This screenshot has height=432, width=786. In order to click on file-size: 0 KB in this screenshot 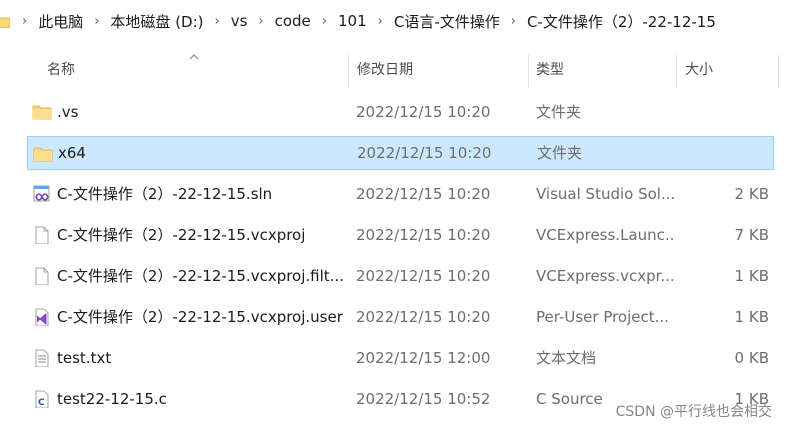, I will do `click(751, 358)`.